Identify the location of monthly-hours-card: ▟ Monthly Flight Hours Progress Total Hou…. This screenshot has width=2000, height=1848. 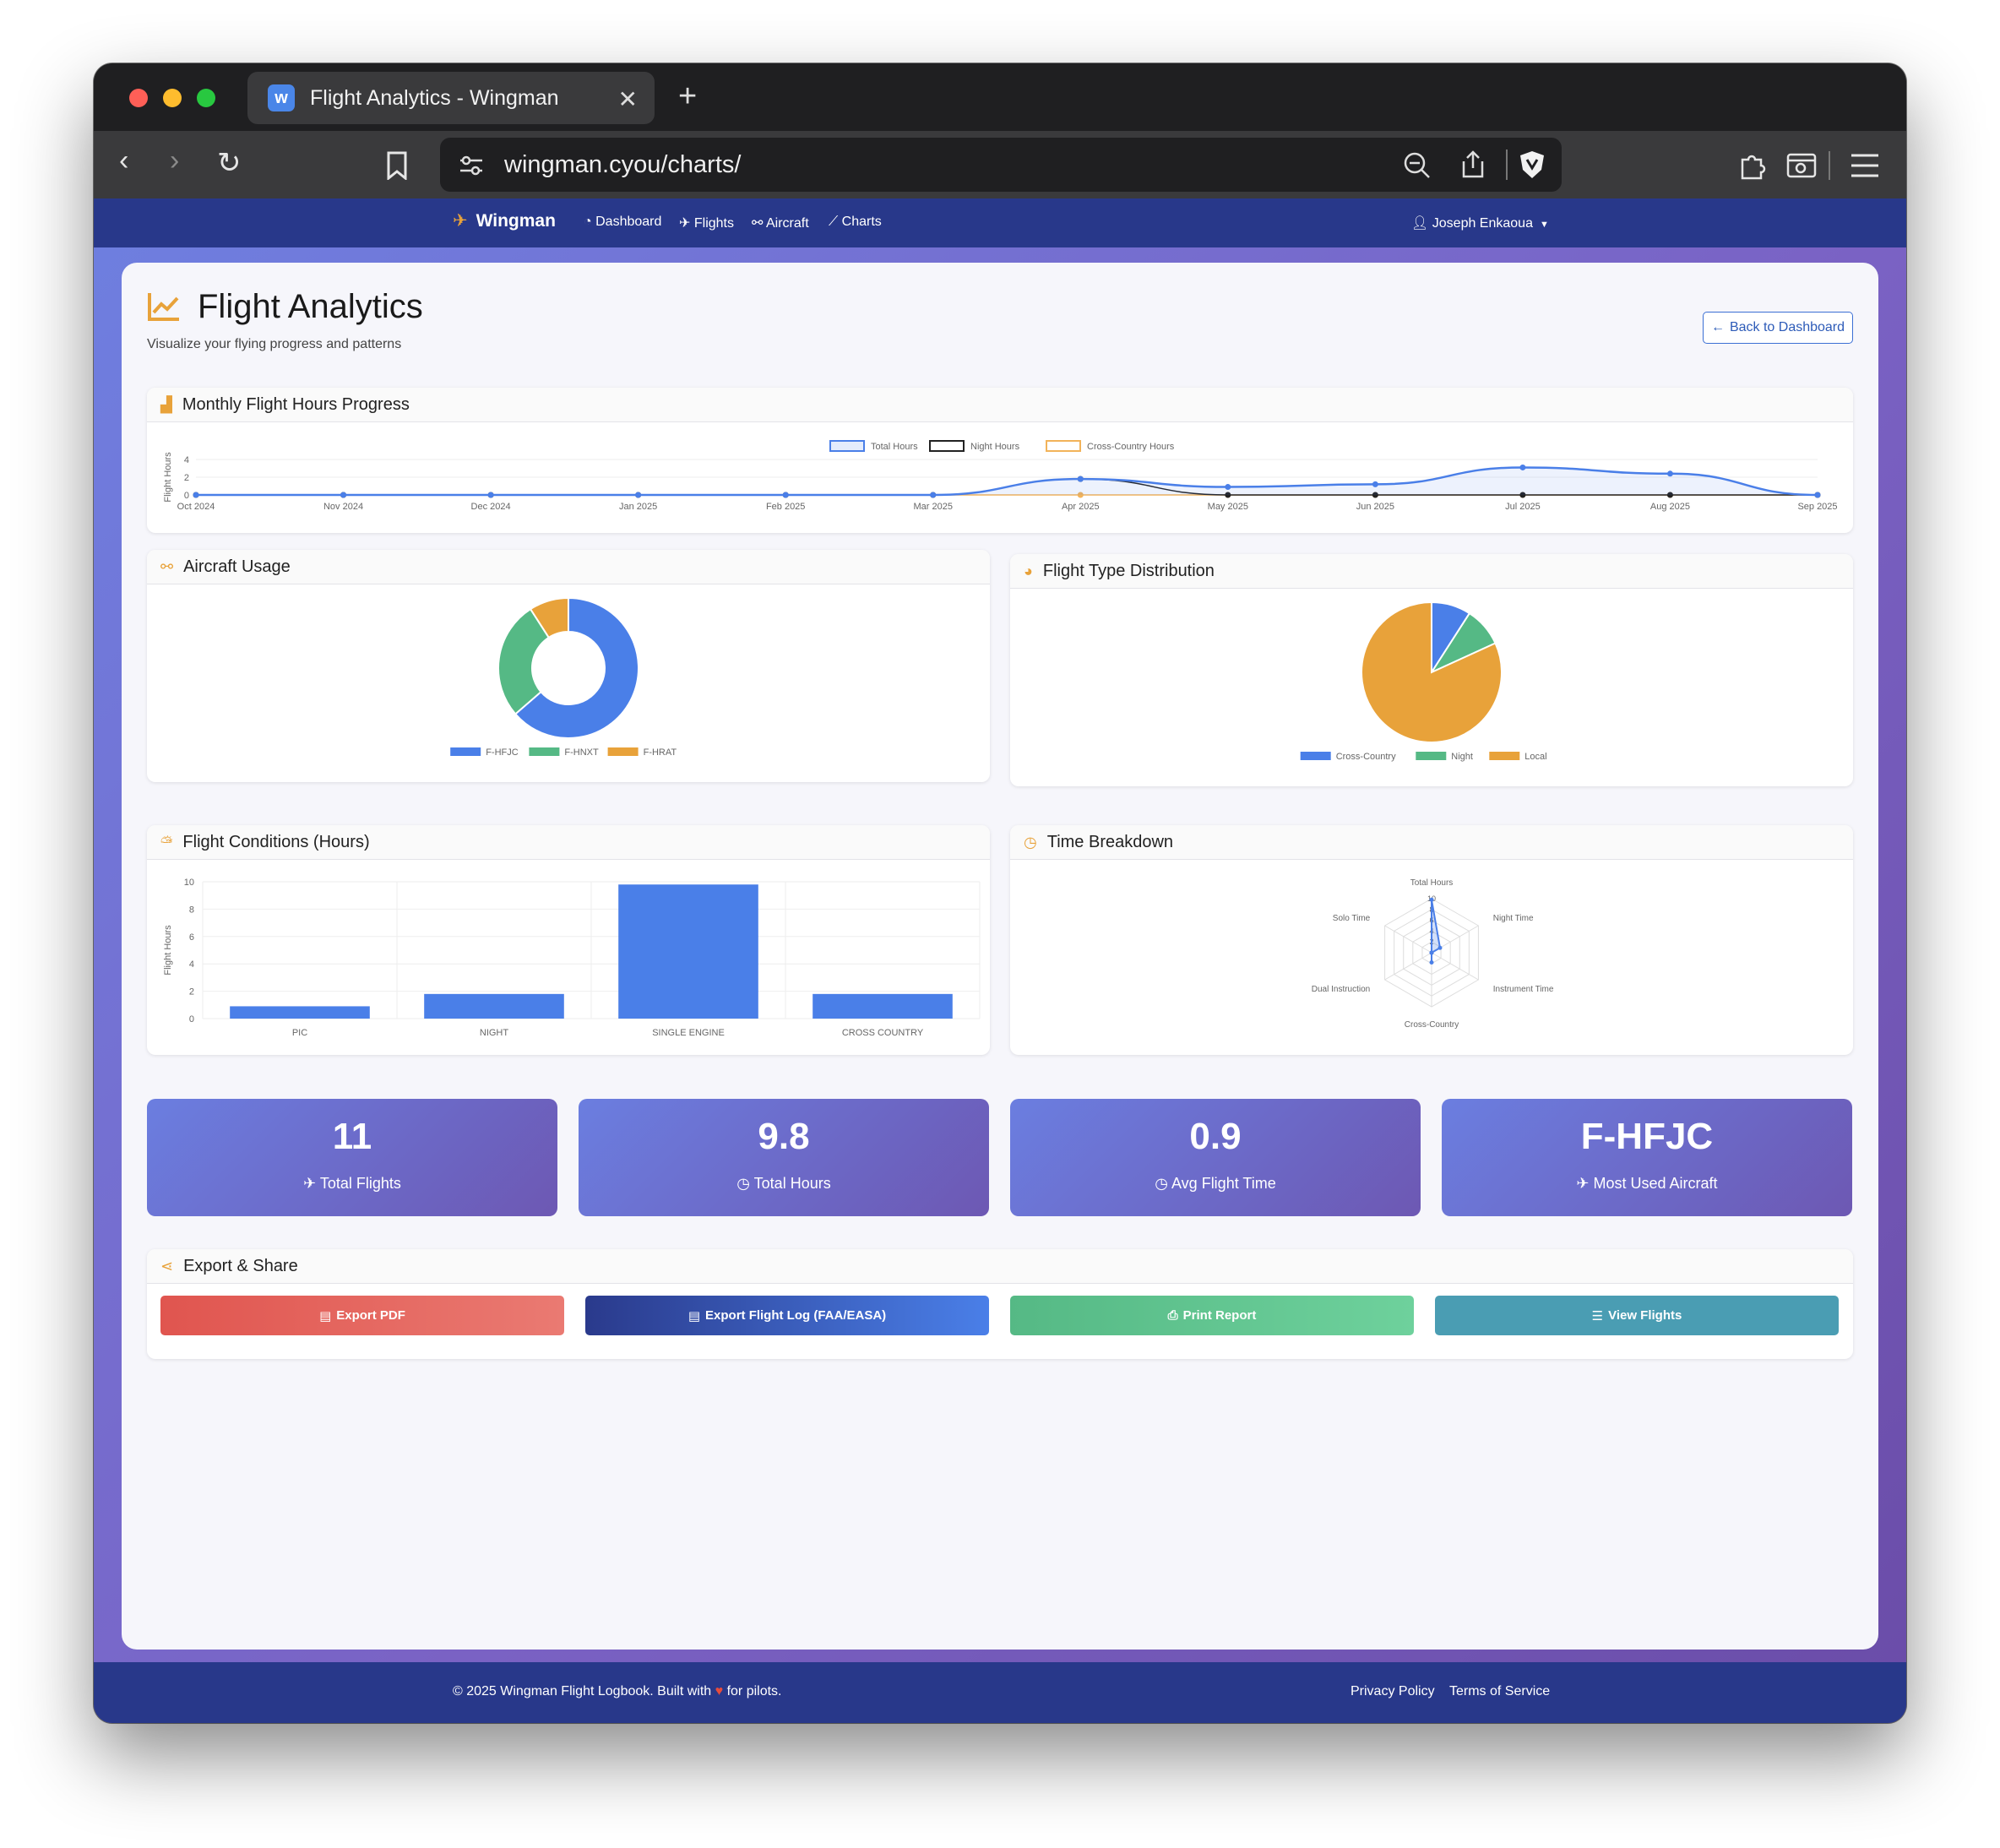
(1000, 460).